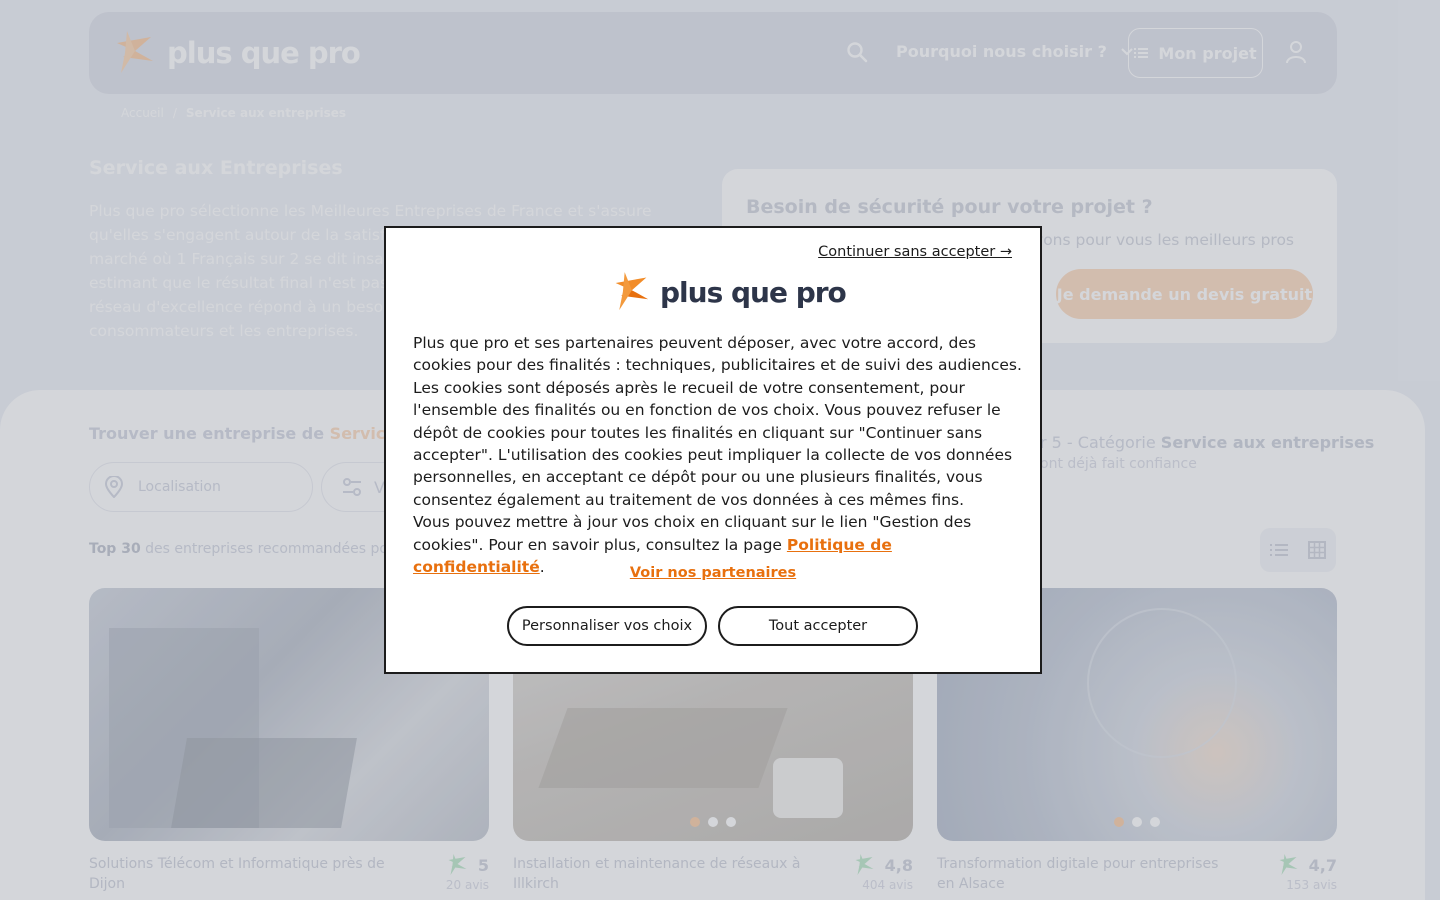 This screenshot has height=900, width=1440. What do you see at coordinates (818, 626) in the screenshot?
I see `accept-all-button: Tout accepter` at bounding box center [818, 626].